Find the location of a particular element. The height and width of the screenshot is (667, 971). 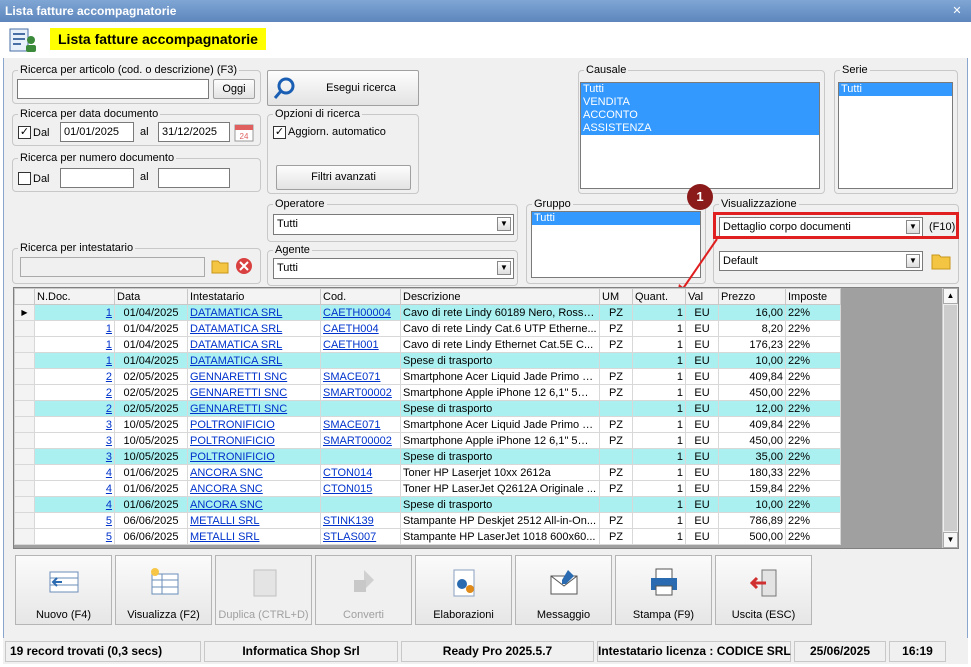

causale-listbox: Tutti VENDITA ACCONTO ASSISTENZA is located at coordinates (700, 135).